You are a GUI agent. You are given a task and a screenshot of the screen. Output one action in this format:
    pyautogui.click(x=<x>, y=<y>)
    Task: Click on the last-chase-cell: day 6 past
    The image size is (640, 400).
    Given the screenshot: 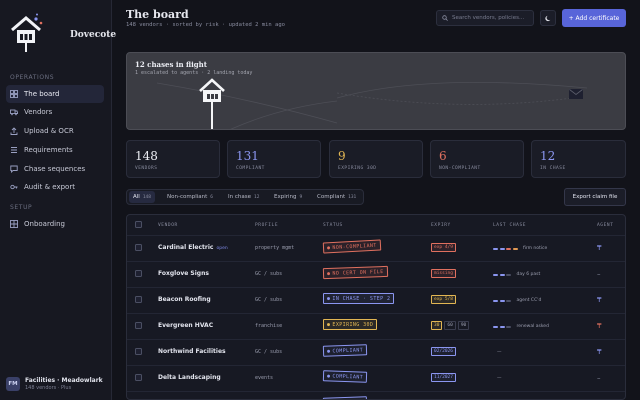 What is the action you would take?
    pyautogui.click(x=516, y=274)
    